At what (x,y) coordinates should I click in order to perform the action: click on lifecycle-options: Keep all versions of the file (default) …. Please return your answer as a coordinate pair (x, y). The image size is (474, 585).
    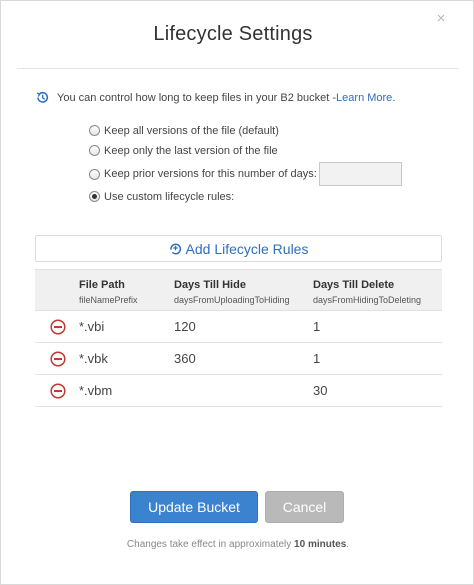
    Looking at the image, I should click on (245, 165).